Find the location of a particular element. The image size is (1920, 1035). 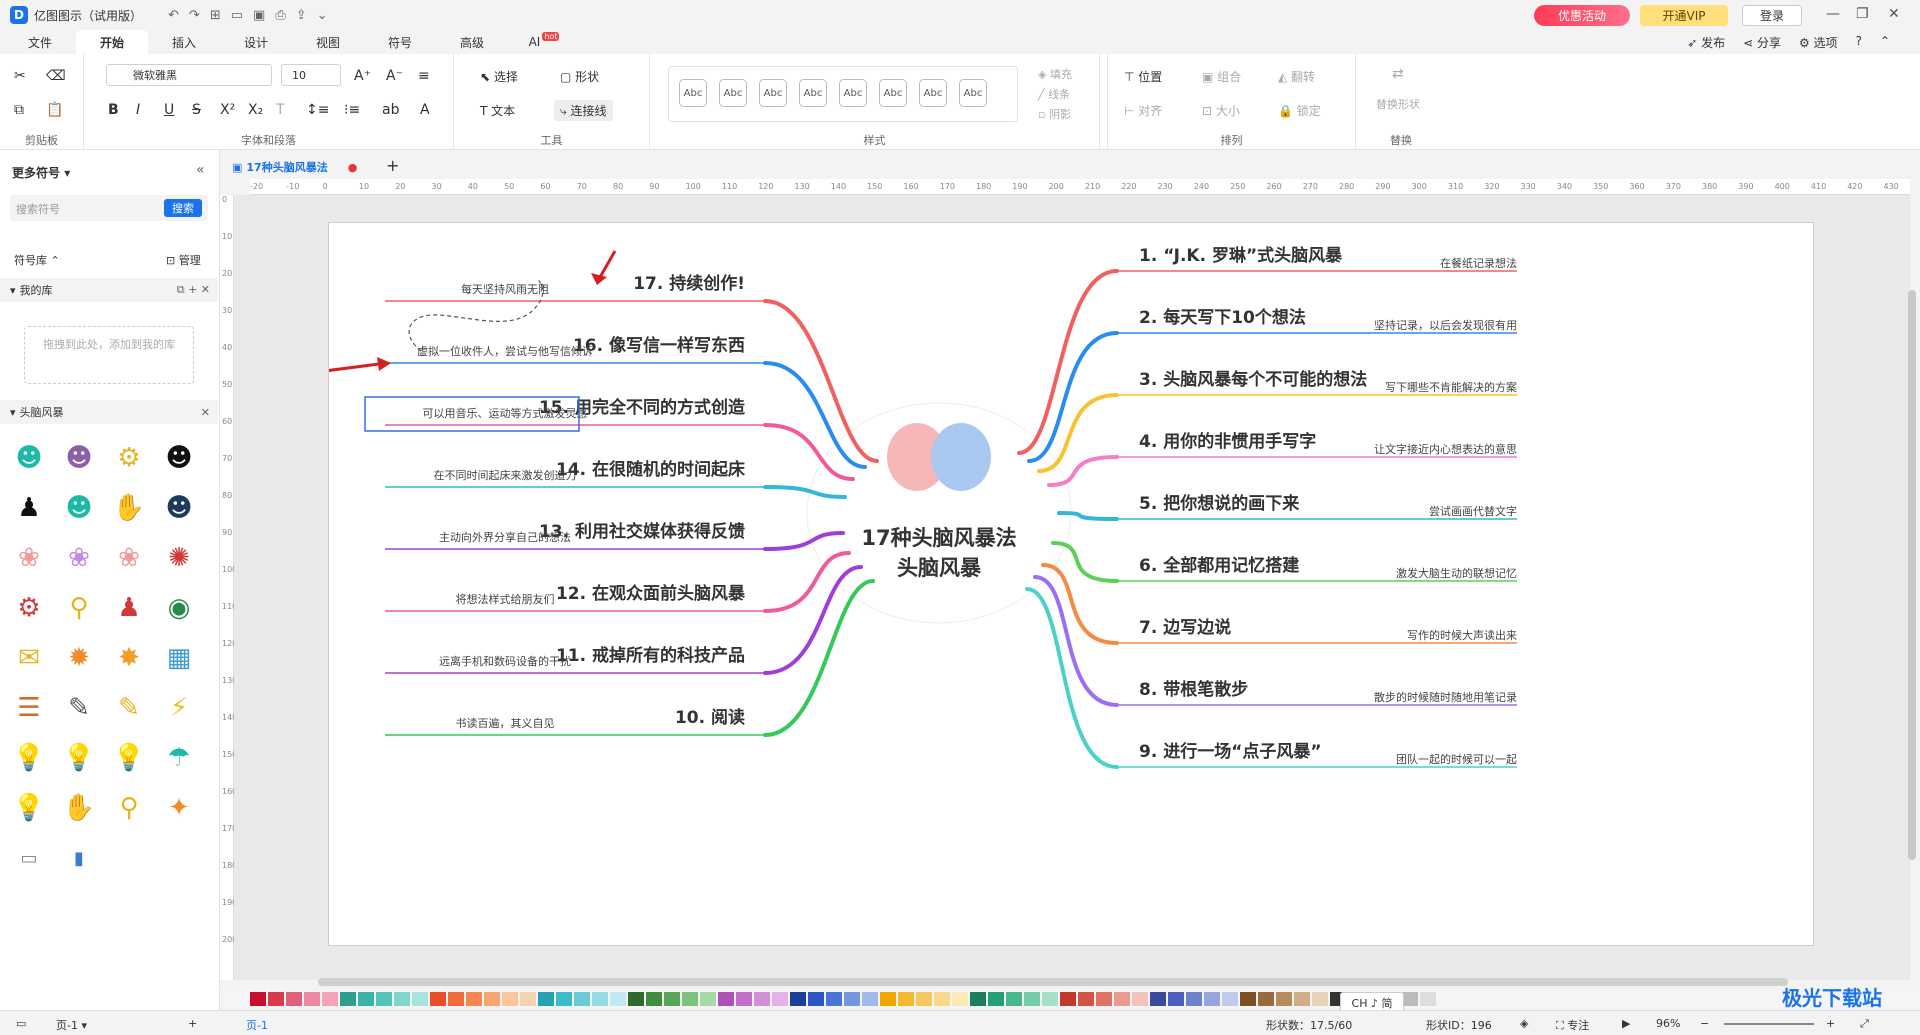

red-arrowhead-icon is located at coordinates (384, 364).